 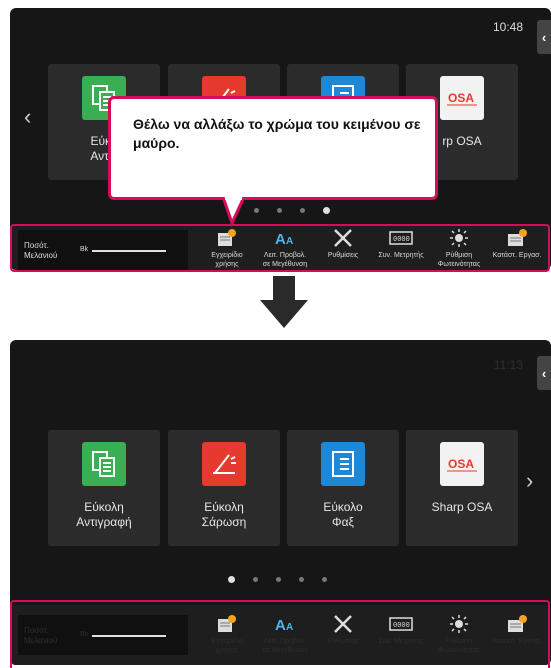 I want to click on tile-easy-copy: Εύκολη Αντιγραφή, so click(x=104, y=488).